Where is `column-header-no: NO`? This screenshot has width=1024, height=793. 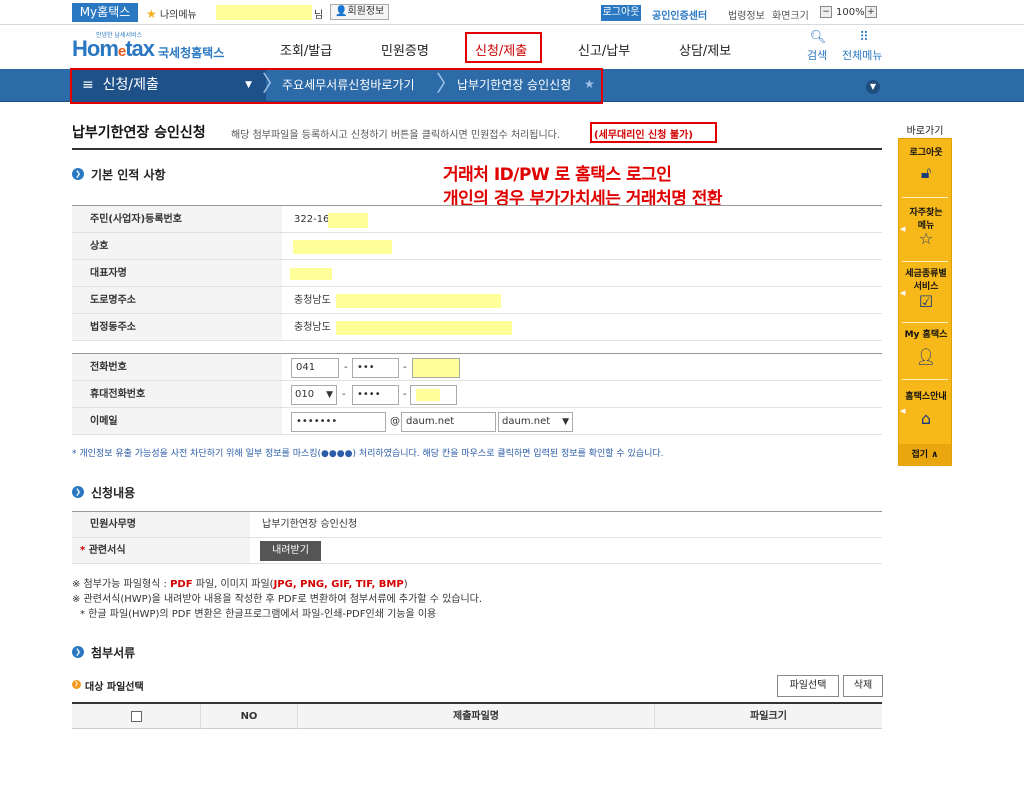
column-header-no: NO is located at coordinates (249, 716).